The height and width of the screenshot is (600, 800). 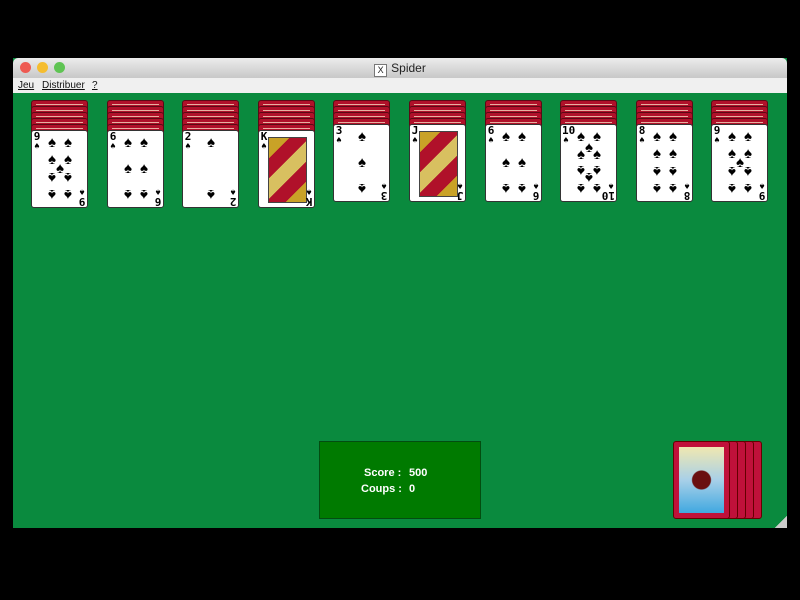 I want to click on stock-deal-card, so click(x=701, y=480).